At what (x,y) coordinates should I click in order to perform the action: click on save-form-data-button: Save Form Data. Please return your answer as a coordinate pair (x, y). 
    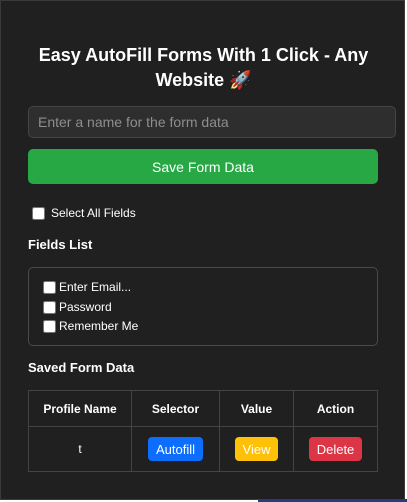
    Looking at the image, I should click on (203, 166).